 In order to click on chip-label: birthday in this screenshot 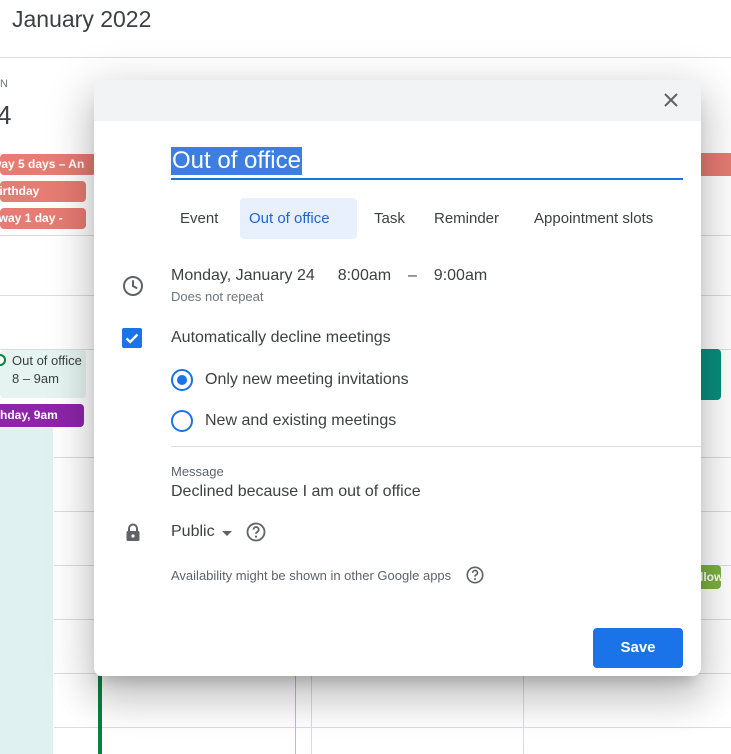, I will do `click(20, 191)`.